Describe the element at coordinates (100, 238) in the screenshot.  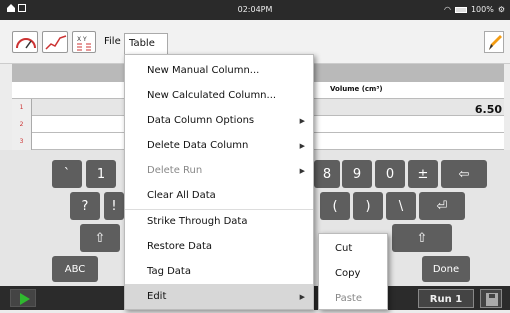
I see `shift-key-left: ⇧` at that location.